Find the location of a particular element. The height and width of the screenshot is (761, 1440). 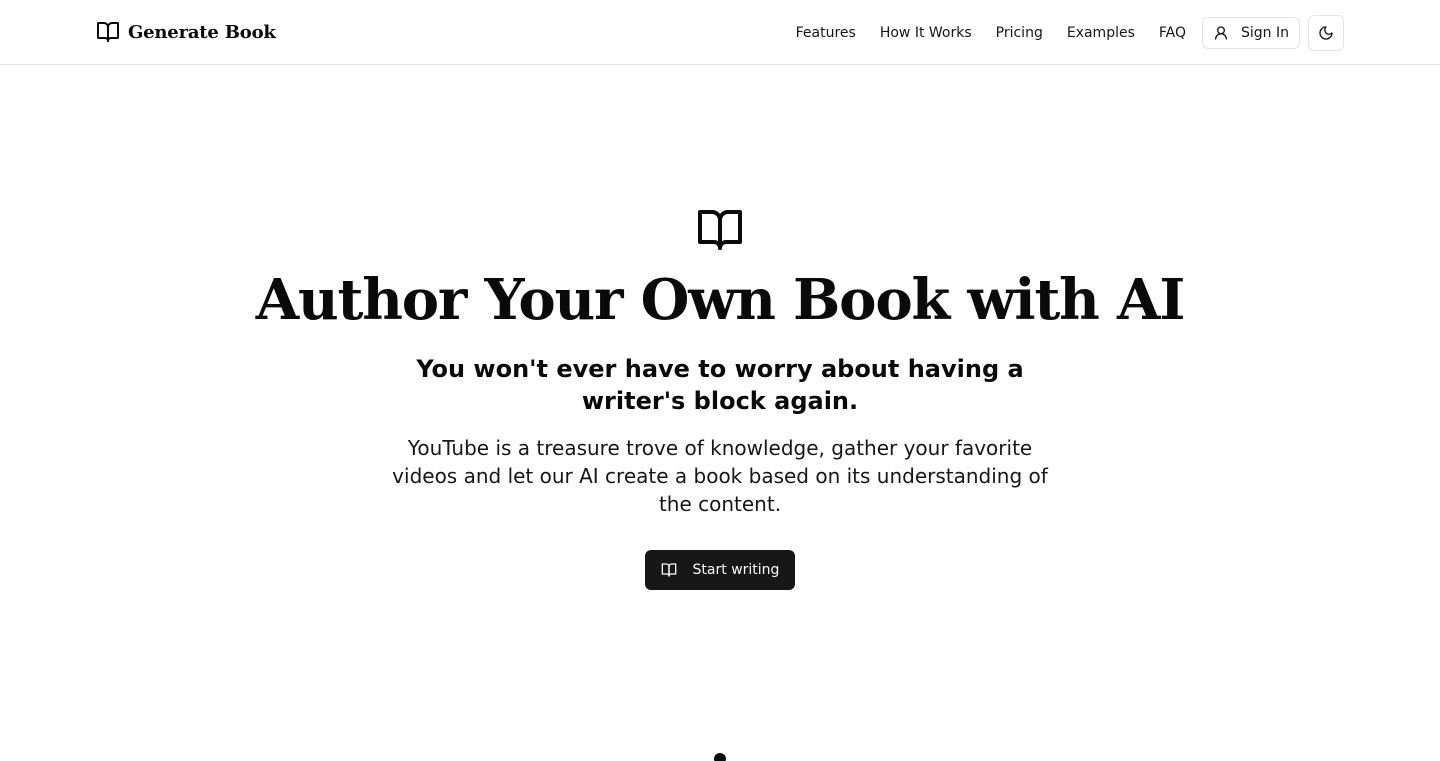

brand-name: Generate Book is located at coordinates (202, 32).